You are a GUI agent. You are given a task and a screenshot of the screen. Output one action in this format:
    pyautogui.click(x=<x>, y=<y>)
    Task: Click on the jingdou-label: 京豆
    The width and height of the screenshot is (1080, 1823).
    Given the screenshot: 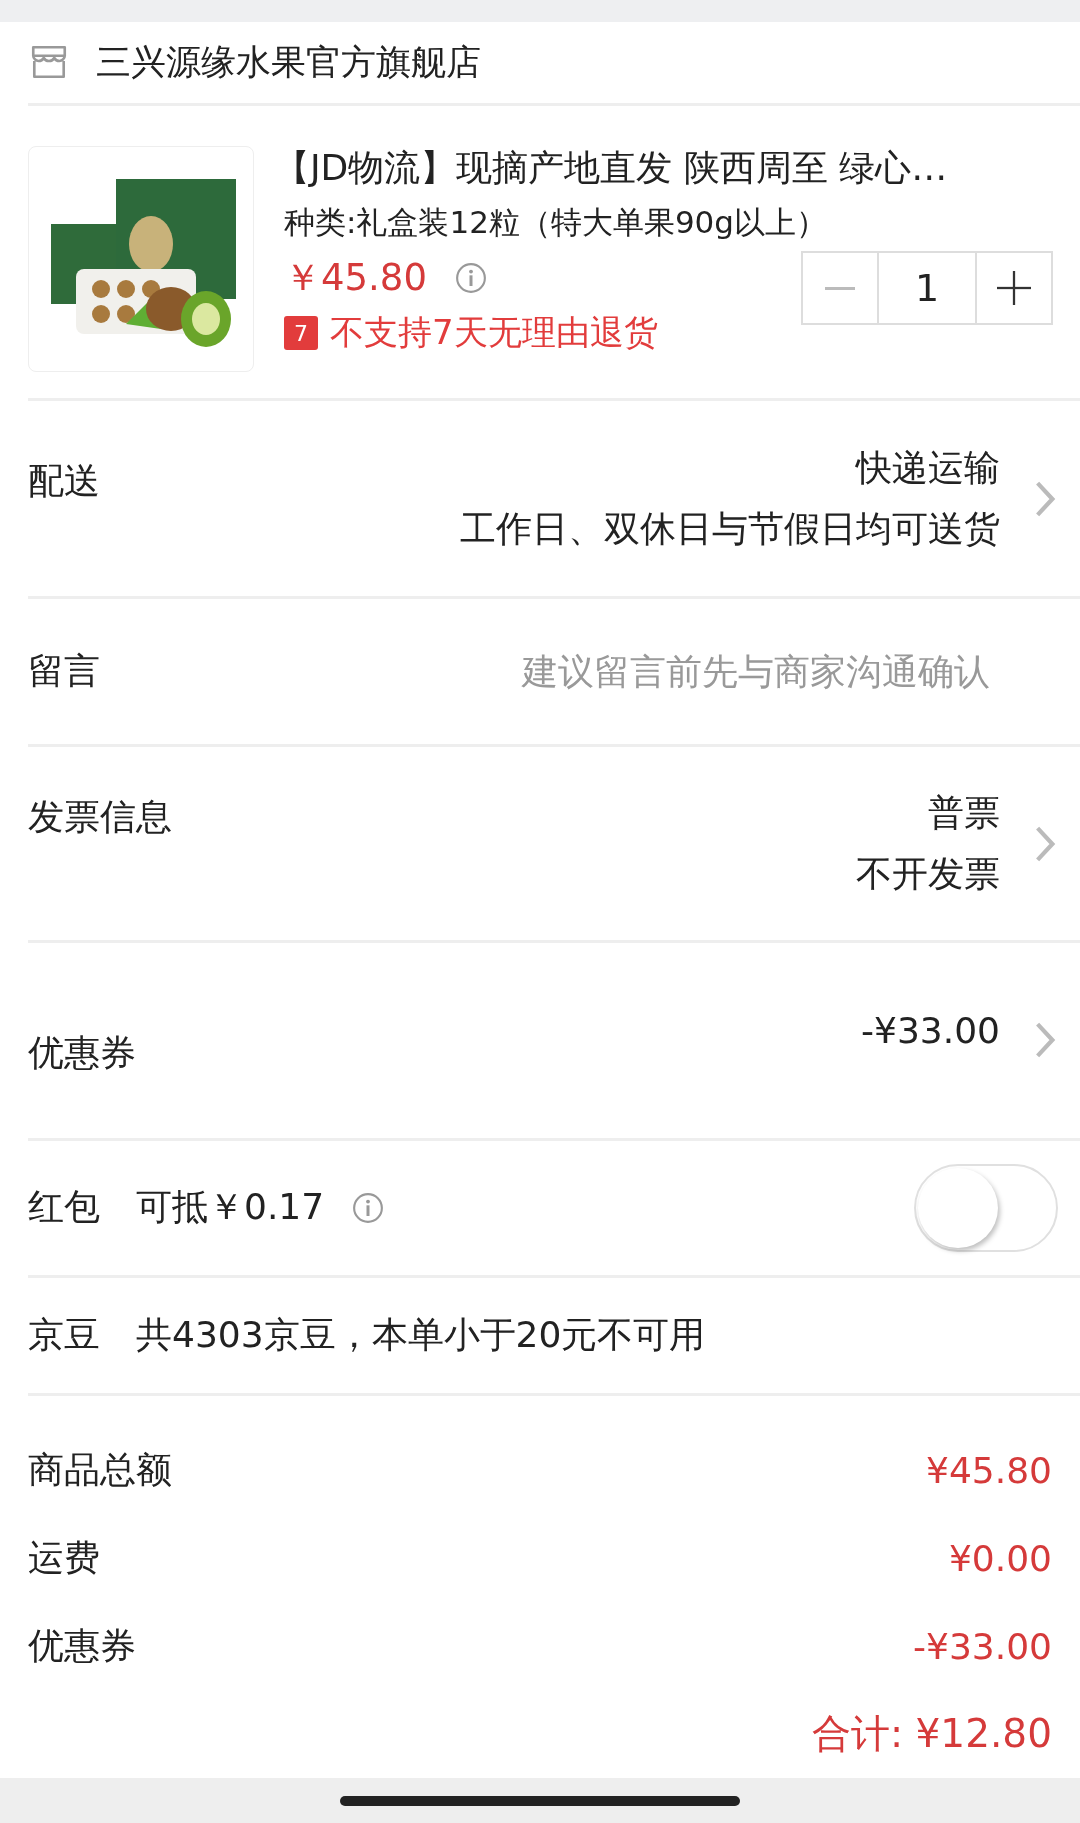 What is the action you would take?
    pyautogui.click(x=64, y=1335)
    